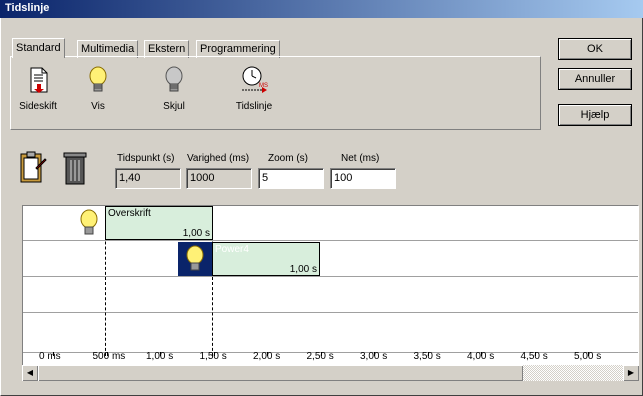  What do you see at coordinates (263, 86) in the screenshot?
I see `svg-text: MS` at bounding box center [263, 86].